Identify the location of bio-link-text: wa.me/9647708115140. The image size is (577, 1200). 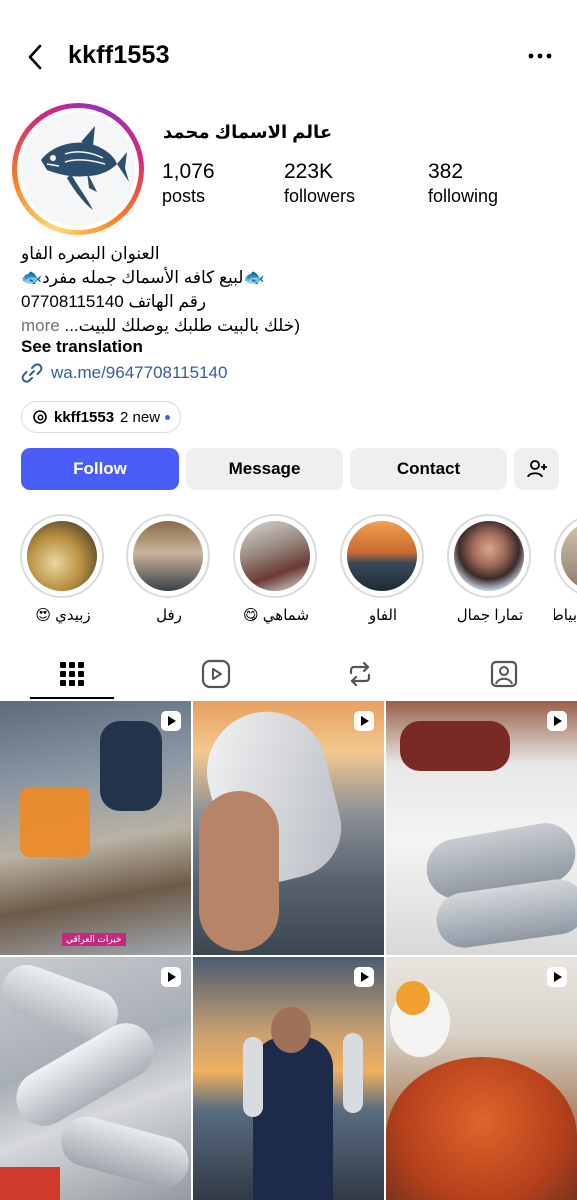
(139, 372).